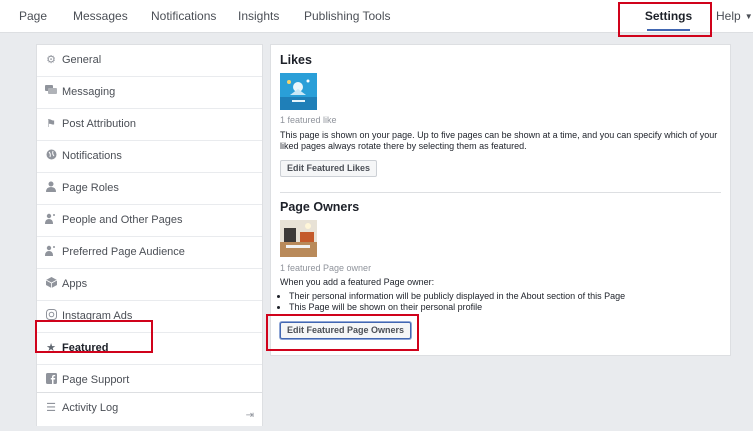 This screenshot has height=431, width=753. Describe the element at coordinates (326, 268) in the screenshot. I see `owners-count: 1 featured Page owner` at that location.